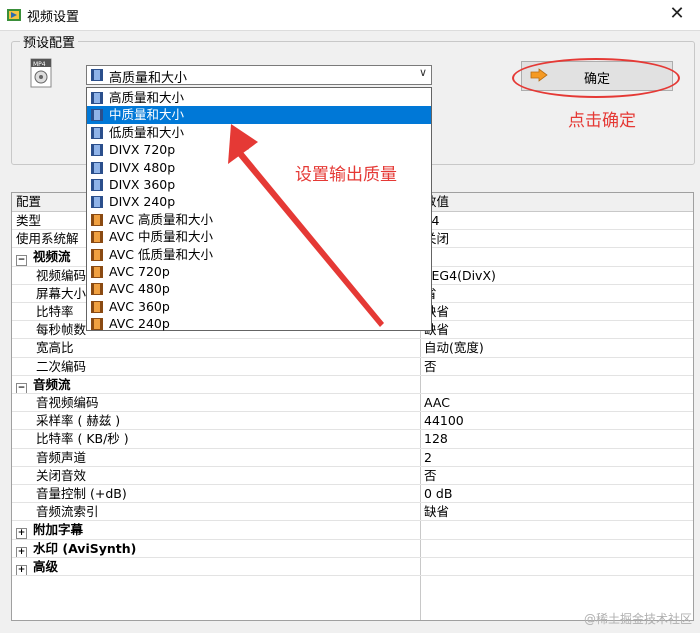  I want to click on row-divider, so click(352, 575).